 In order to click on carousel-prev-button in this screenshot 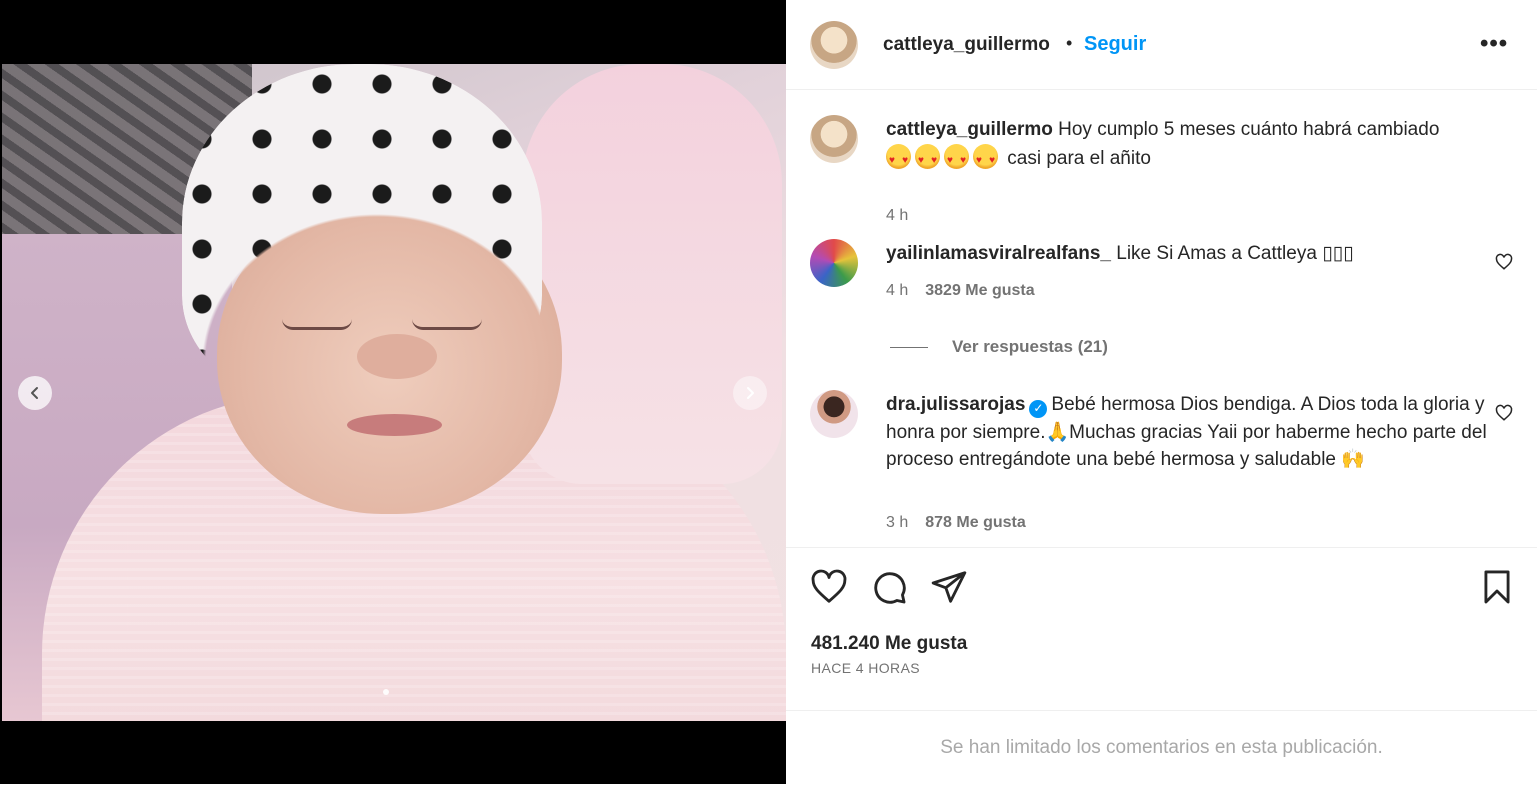, I will do `click(35, 393)`.